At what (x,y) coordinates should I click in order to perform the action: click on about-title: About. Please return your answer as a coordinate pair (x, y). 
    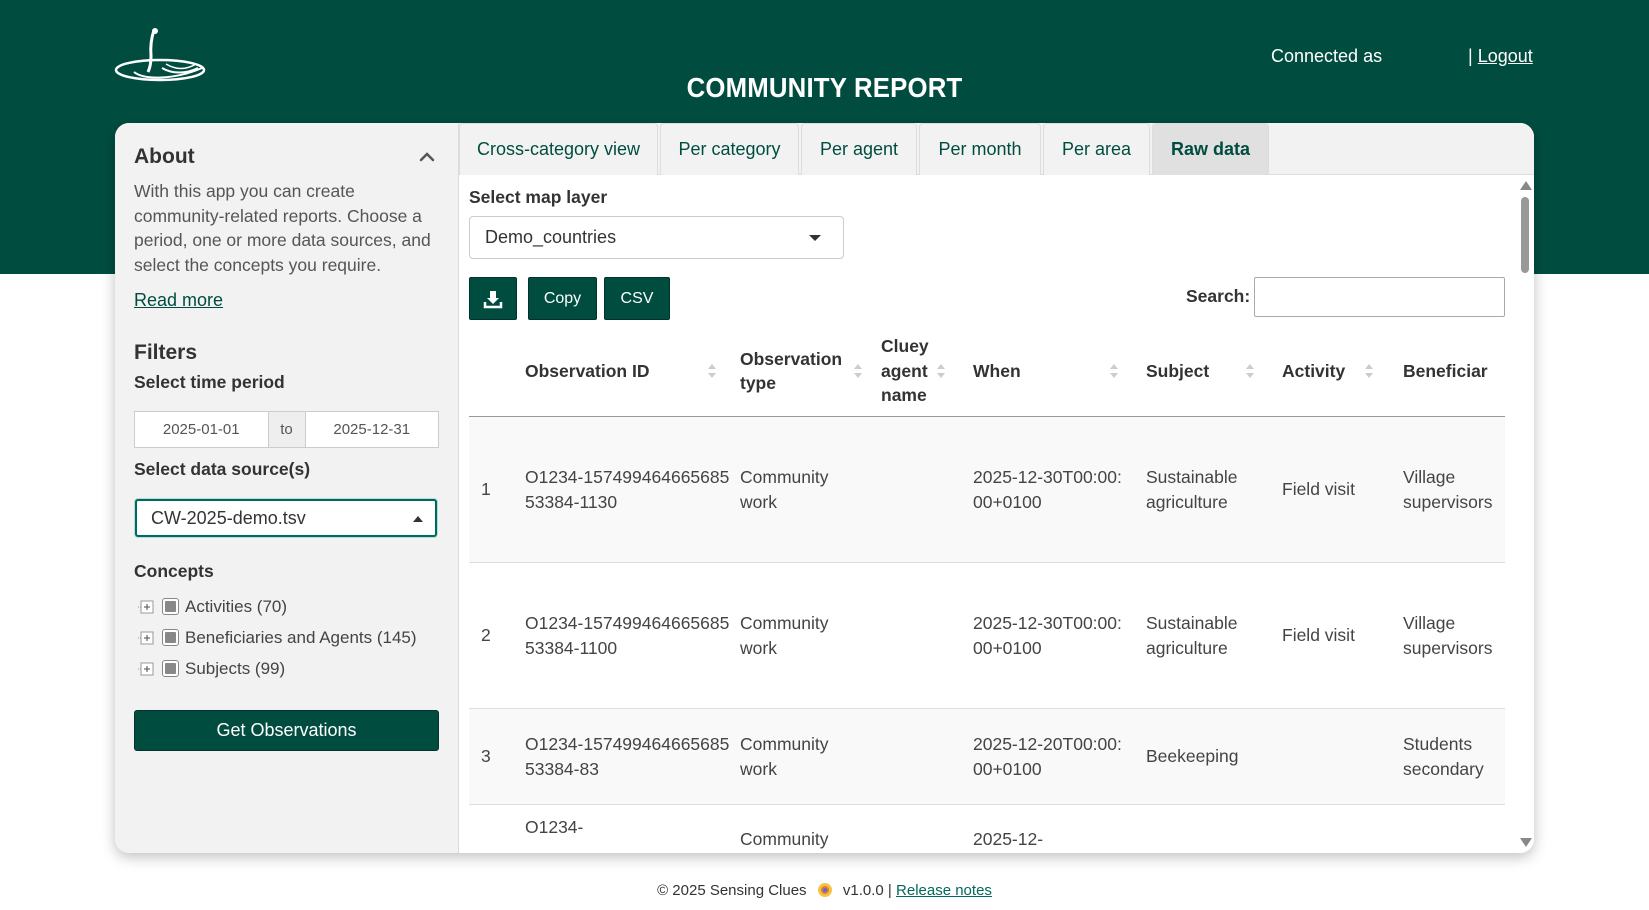
    Looking at the image, I should click on (164, 156).